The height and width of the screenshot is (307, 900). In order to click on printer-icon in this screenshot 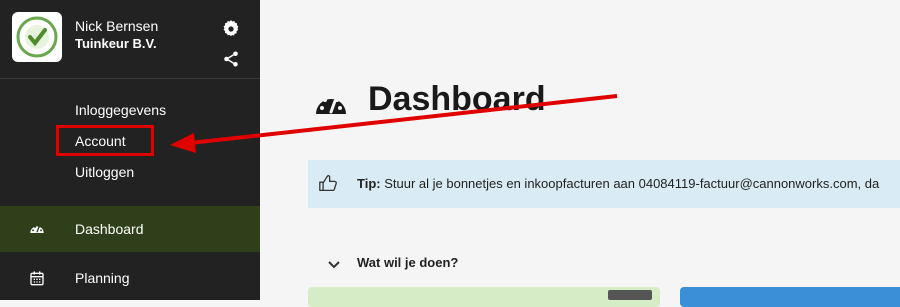, I will do `click(630, 295)`.